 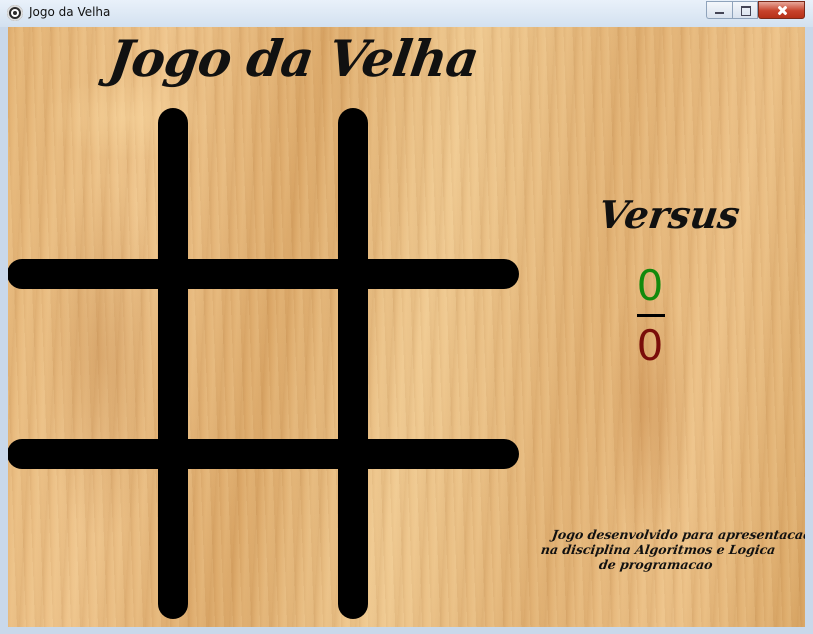 I want to click on player-x-score: 0, so click(x=650, y=285).